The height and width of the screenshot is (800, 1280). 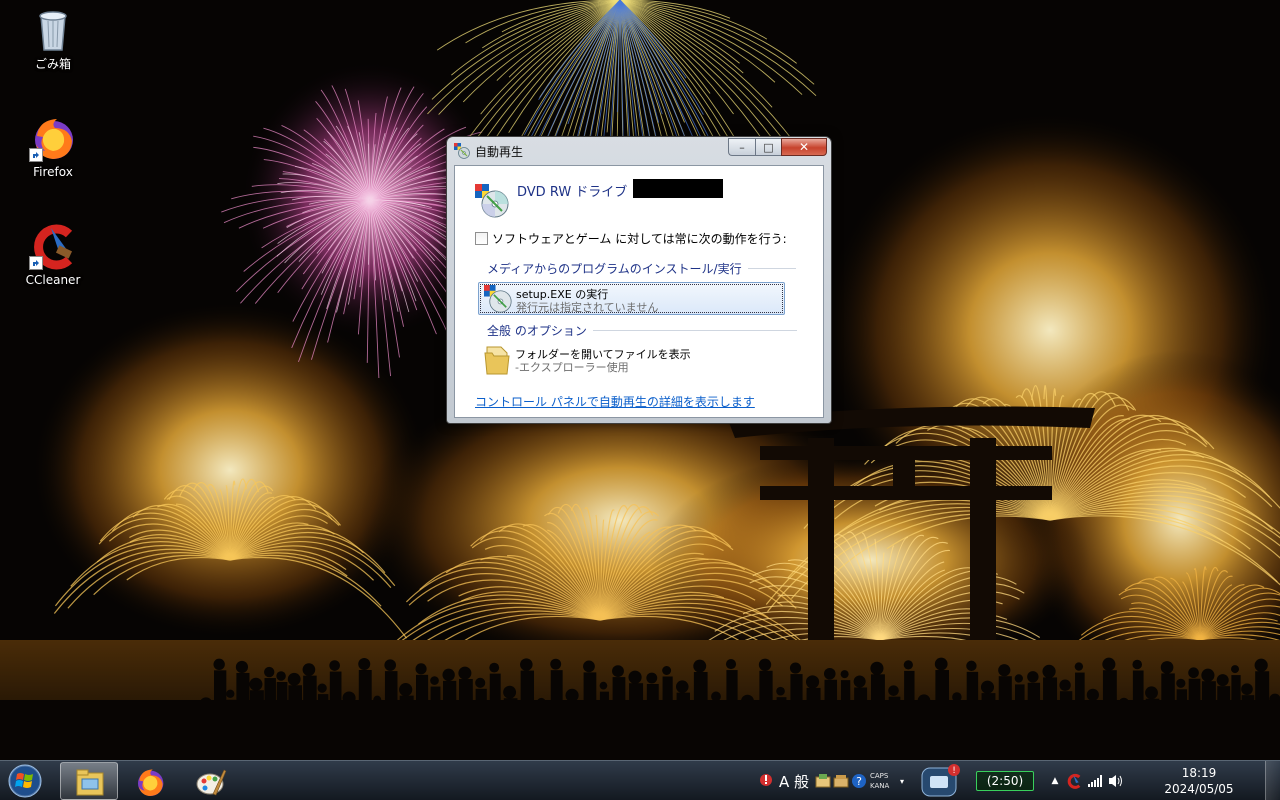 I want to click on option-open-folder-subtitle: -エクスプローラー使用, so click(x=572, y=367).